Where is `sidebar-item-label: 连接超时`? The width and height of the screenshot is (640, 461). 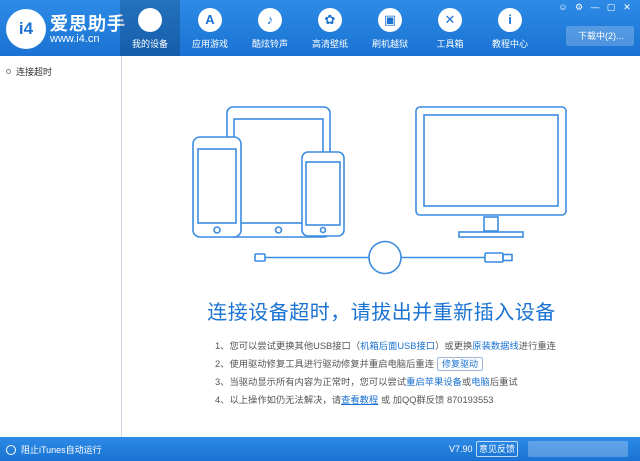
sidebar-item-label: 连接超时 is located at coordinates (34, 72).